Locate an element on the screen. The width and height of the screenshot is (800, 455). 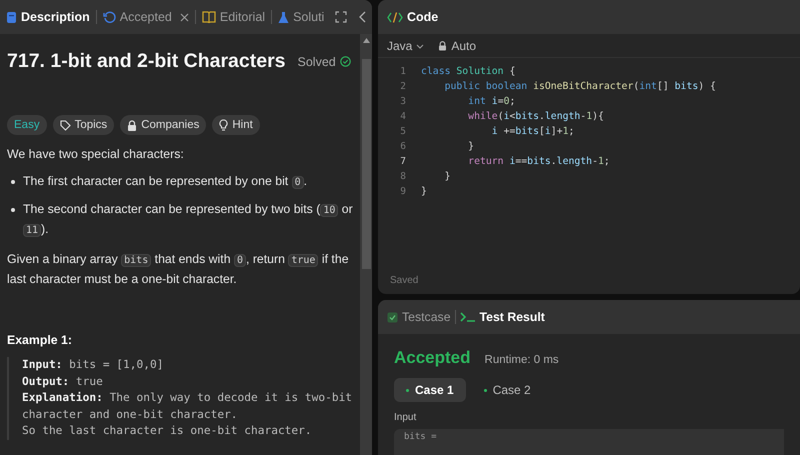
code-line: class Solution { is located at coordinates (468, 71).